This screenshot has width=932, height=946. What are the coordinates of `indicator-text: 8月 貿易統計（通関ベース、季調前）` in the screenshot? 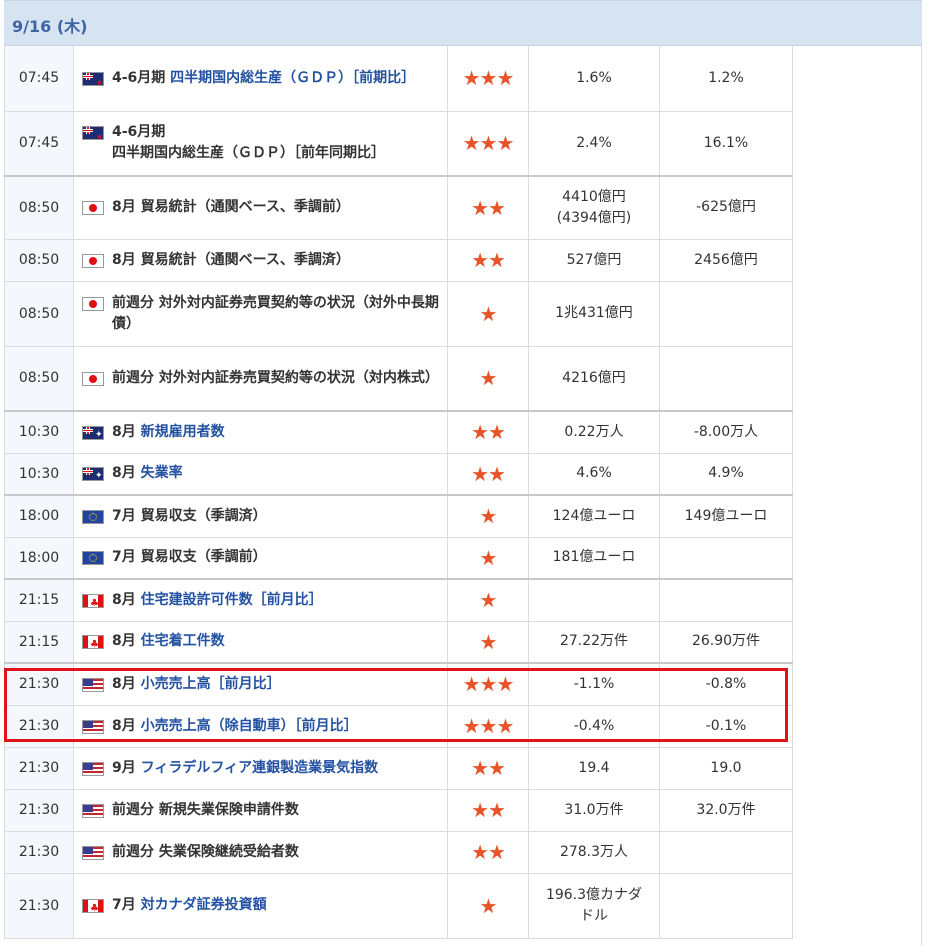 It's located at (275, 207).